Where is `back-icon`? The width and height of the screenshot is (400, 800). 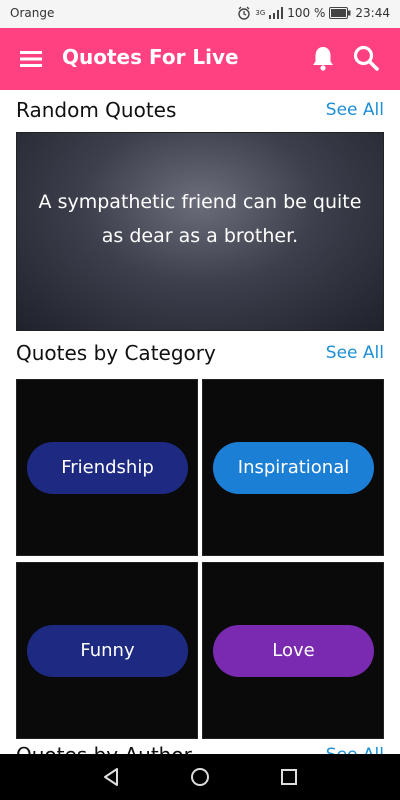 back-icon is located at coordinates (112, 777).